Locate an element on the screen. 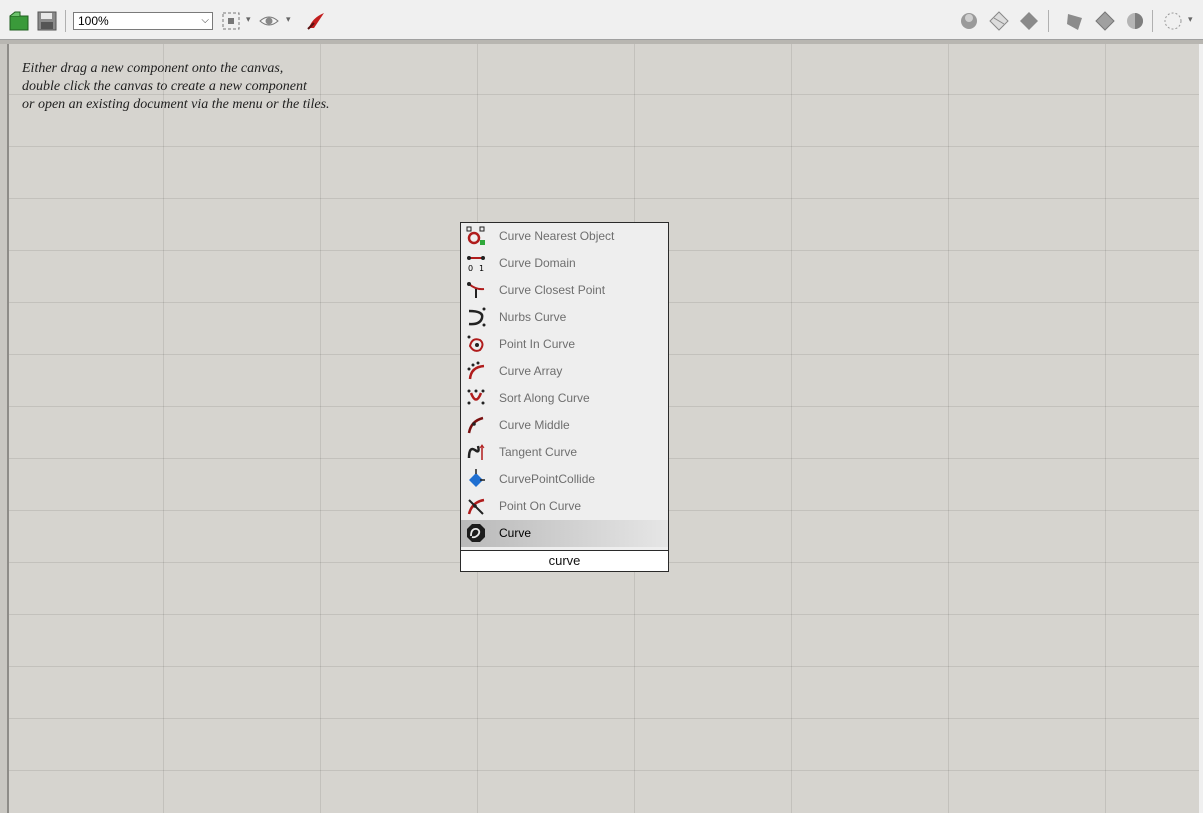 The height and width of the screenshot is (813, 1203). search-result-label: Curve Closest Point is located at coordinates (552, 290).